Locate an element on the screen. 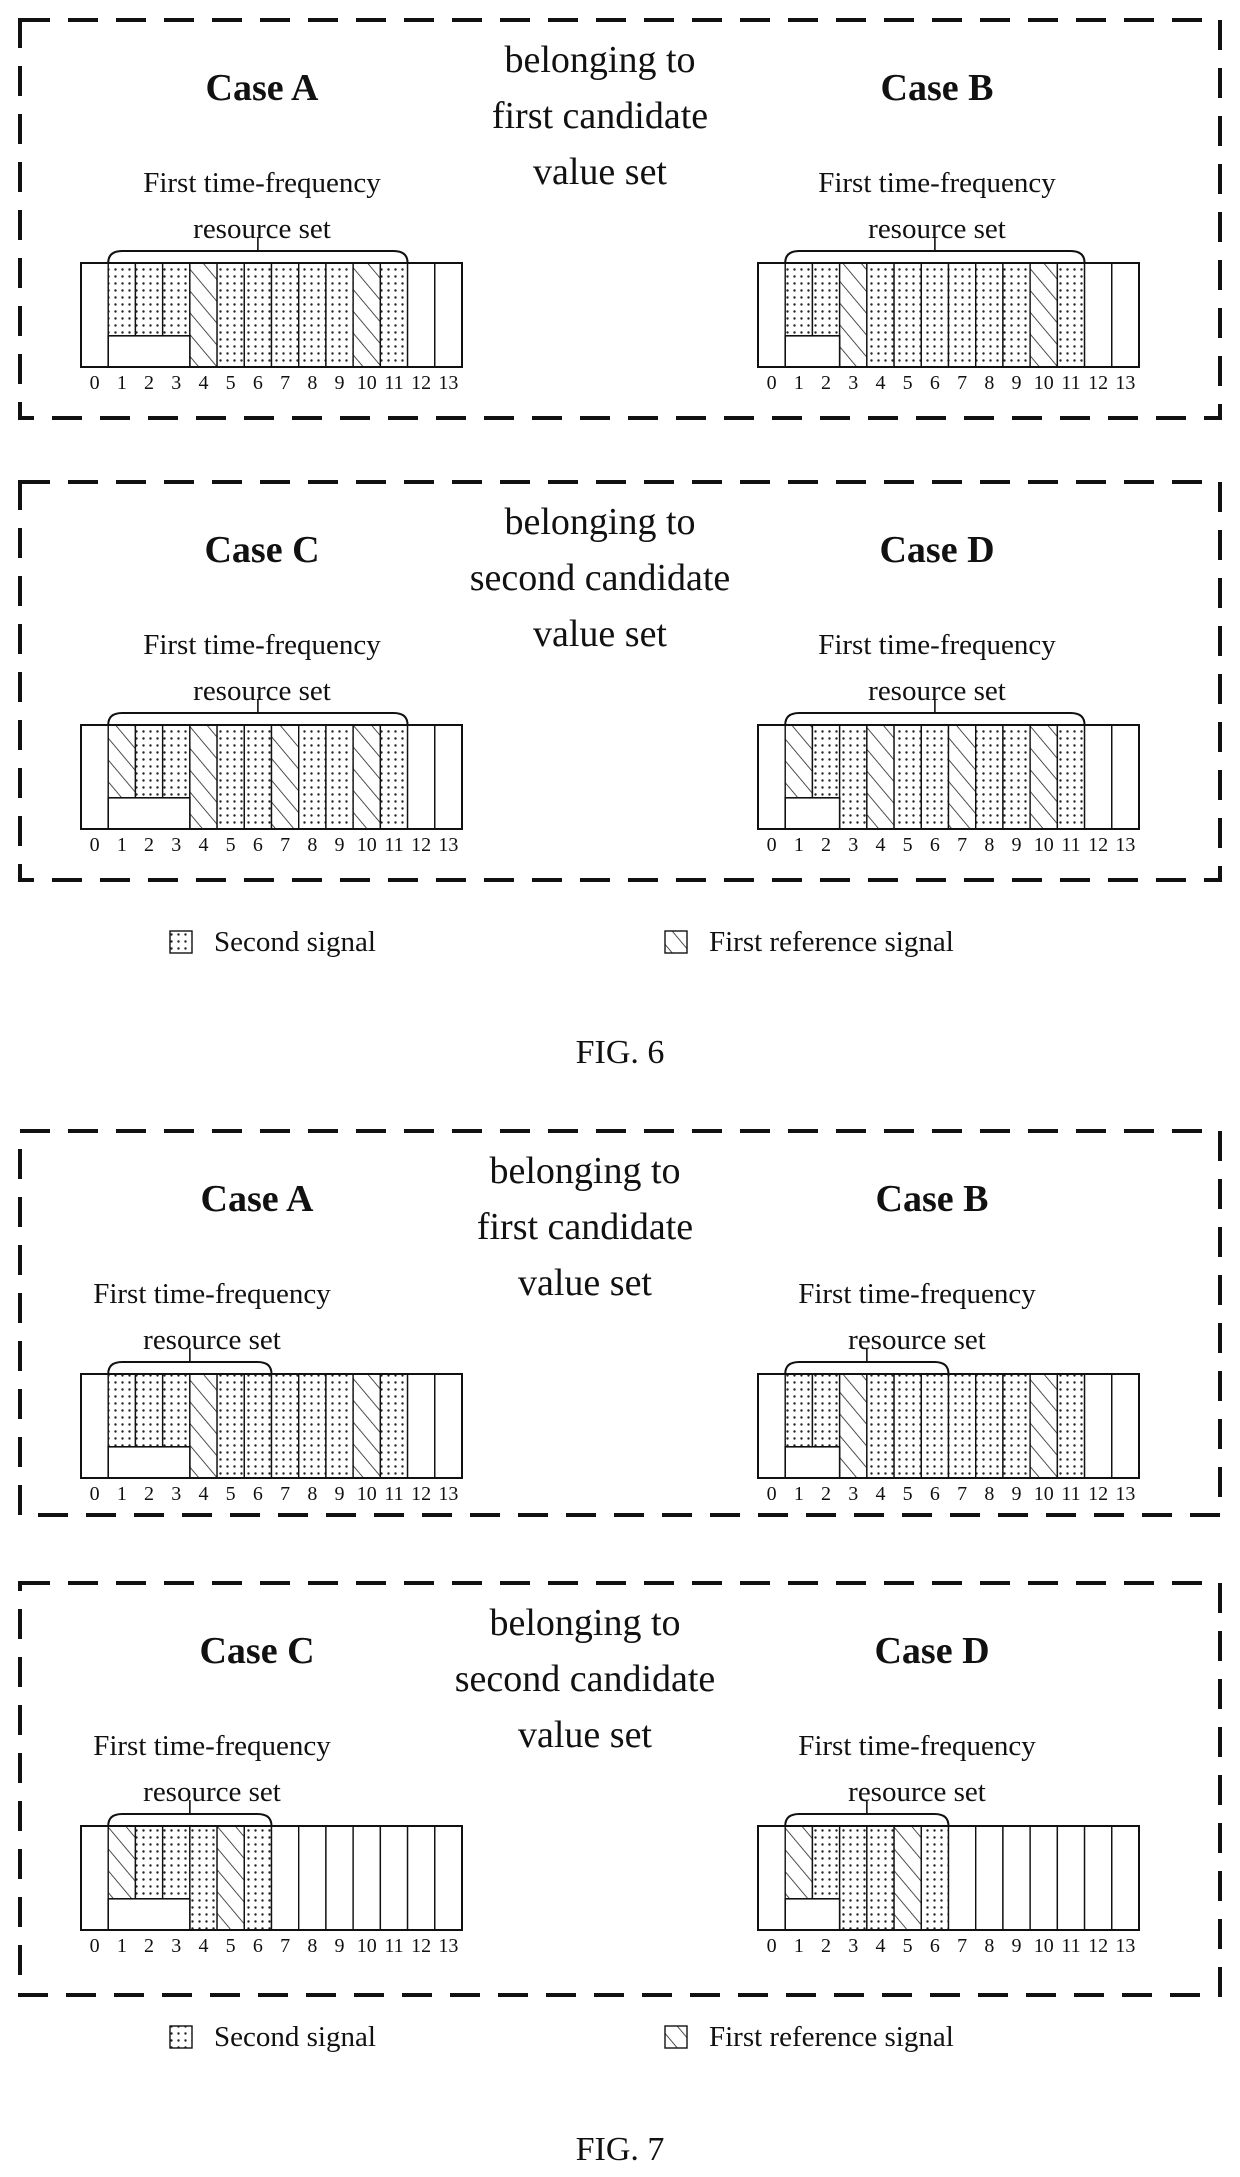 Image resolution: width=1240 pixels, height=2177 pixels. case-title: Case A is located at coordinates (258, 1199).